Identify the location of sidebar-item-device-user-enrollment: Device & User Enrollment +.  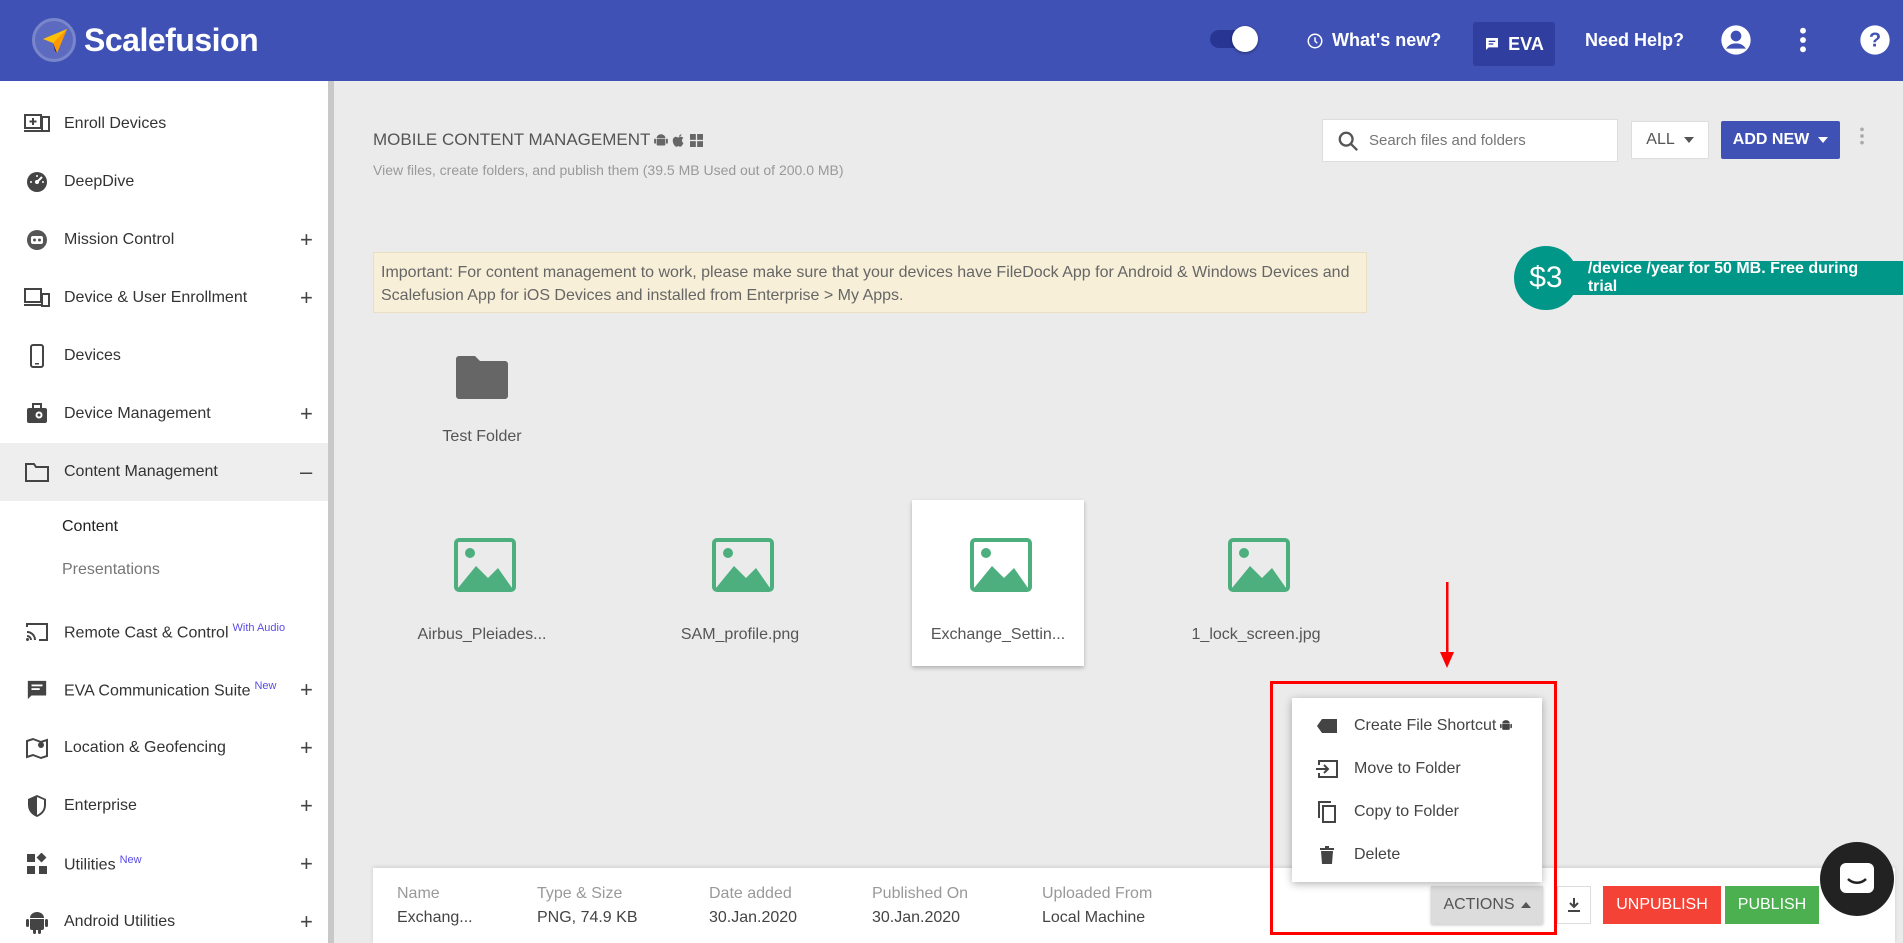
(164, 298).